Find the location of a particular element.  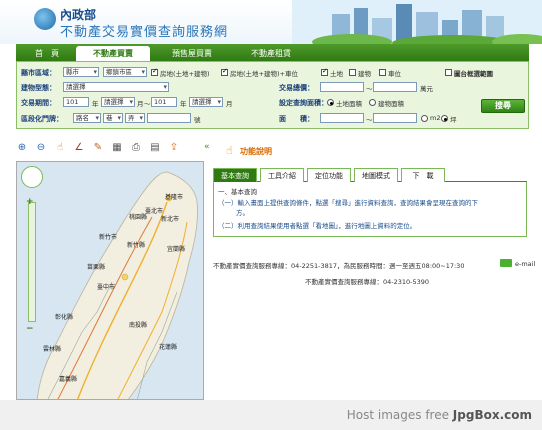

zoom-in-icon: ⊕ is located at coordinates (22, 148).